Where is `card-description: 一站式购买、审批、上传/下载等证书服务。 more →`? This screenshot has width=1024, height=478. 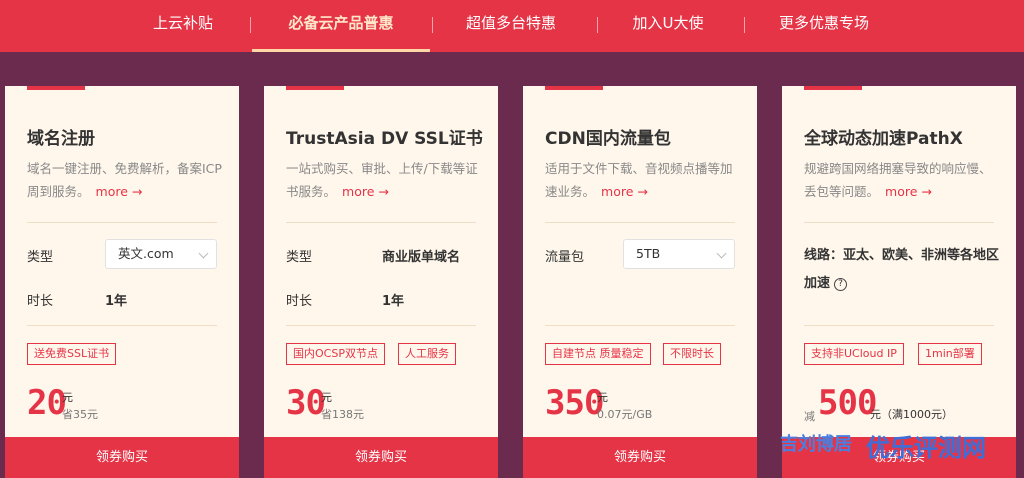
card-description: 一站式购买、审批、上传/下载等证书服务。 more → is located at coordinates (384, 180).